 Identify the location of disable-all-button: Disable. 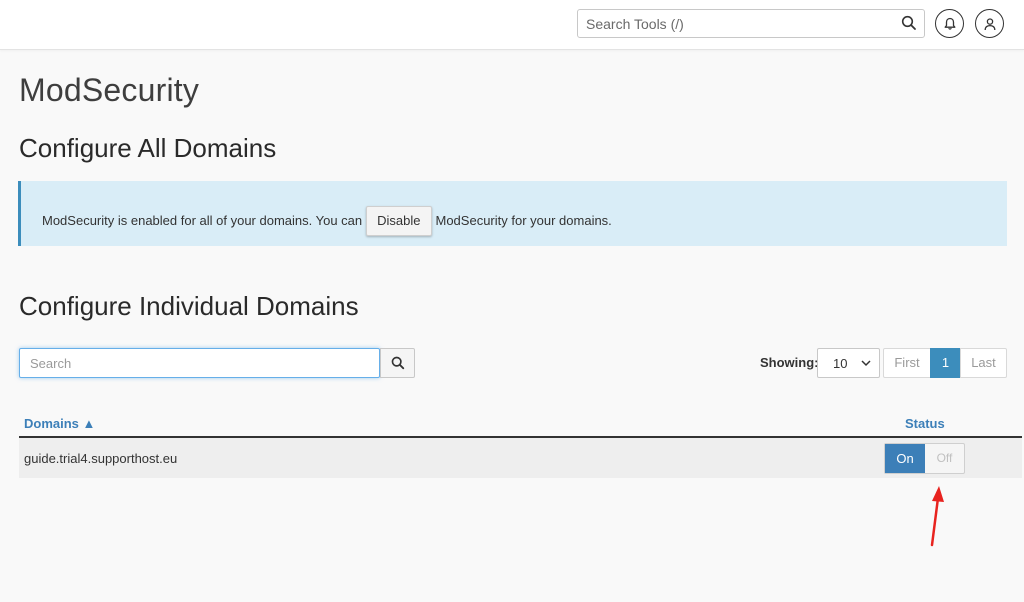
(399, 221).